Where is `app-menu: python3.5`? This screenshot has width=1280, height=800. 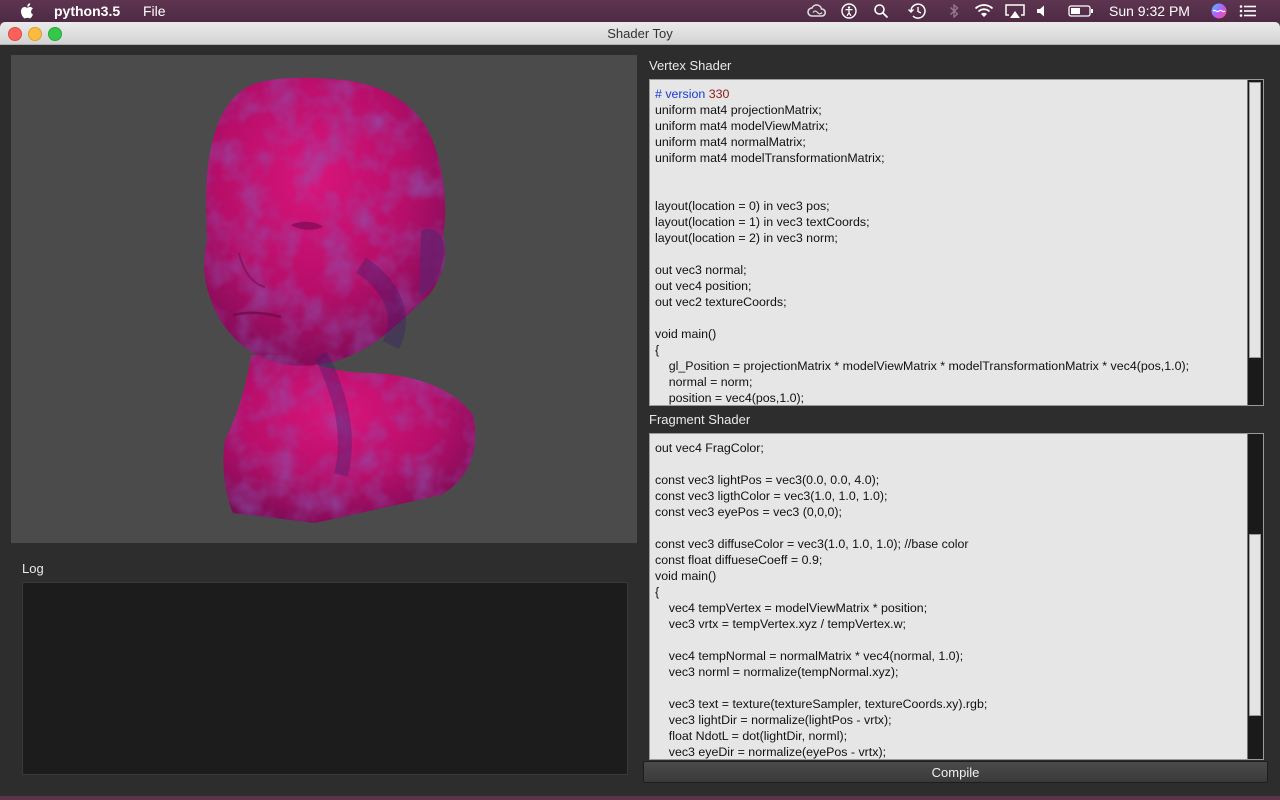 app-menu: python3.5 is located at coordinates (87, 11).